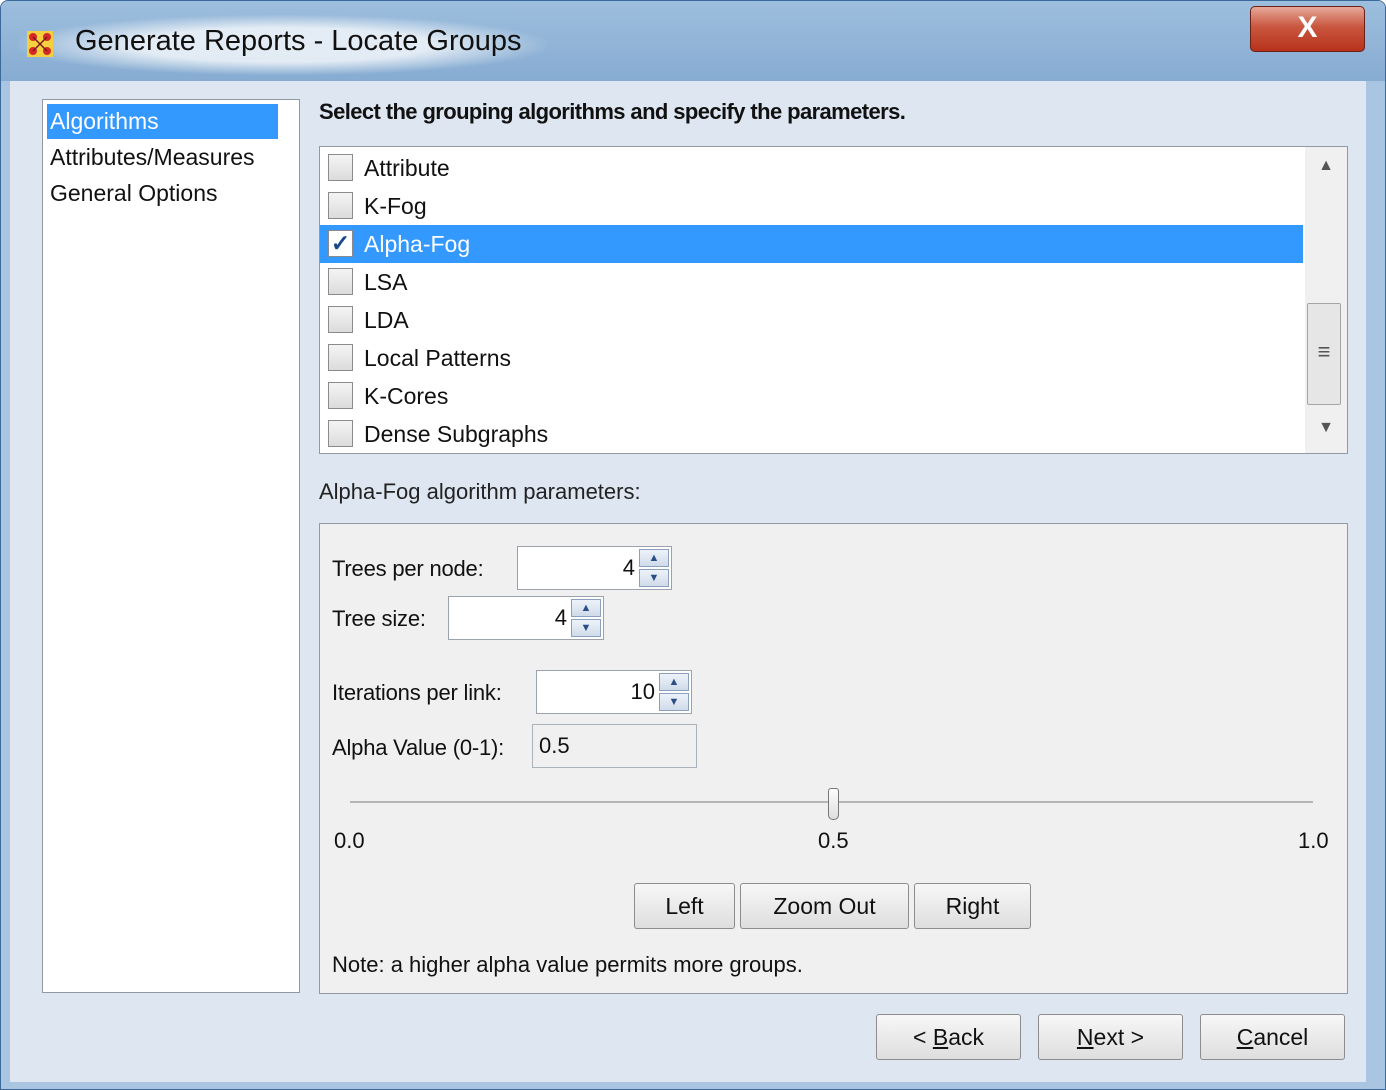 The width and height of the screenshot is (1386, 1090). I want to click on section-item-algorithms: Algorithms, so click(162, 121).